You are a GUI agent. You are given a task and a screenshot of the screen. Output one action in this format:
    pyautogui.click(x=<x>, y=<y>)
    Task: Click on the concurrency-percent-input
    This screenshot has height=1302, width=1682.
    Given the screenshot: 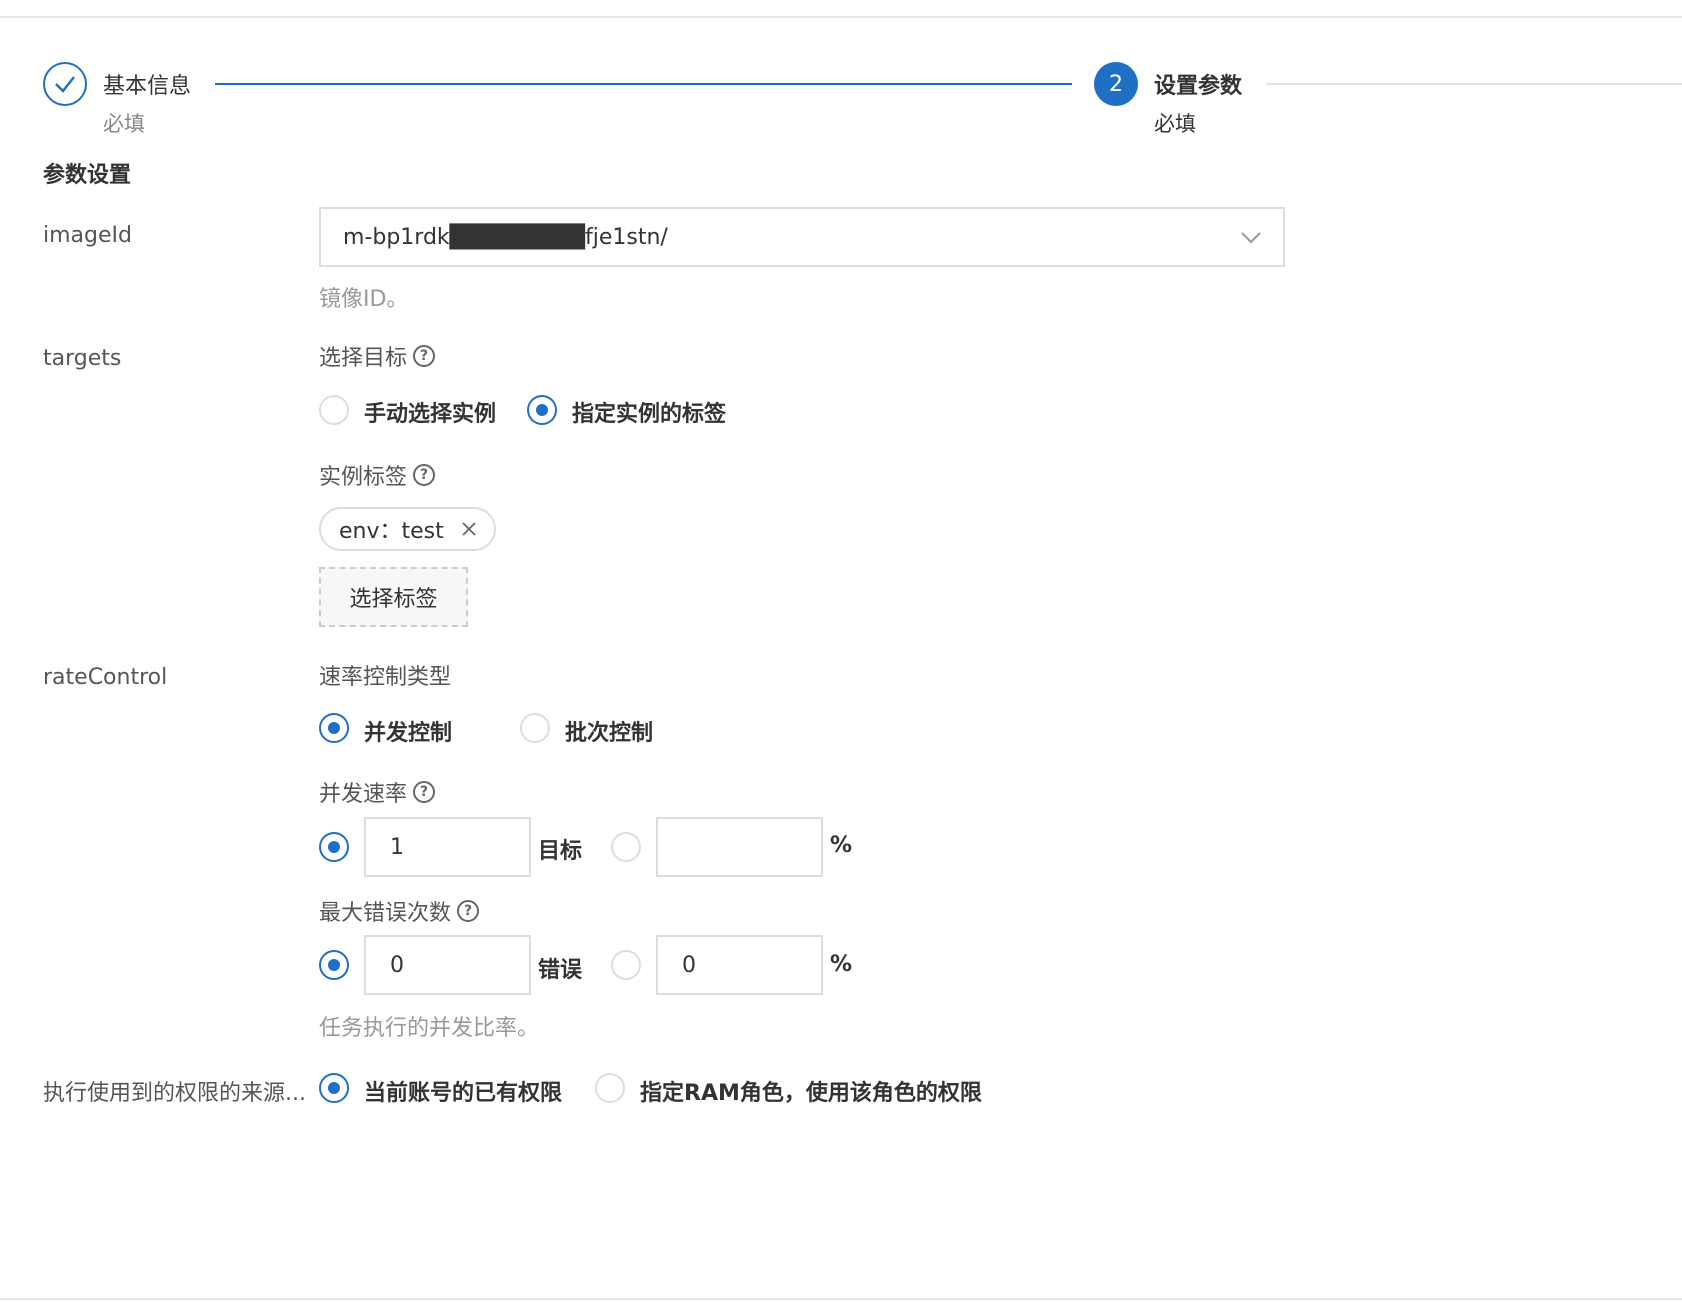 What is the action you would take?
    pyautogui.click(x=739, y=847)
    